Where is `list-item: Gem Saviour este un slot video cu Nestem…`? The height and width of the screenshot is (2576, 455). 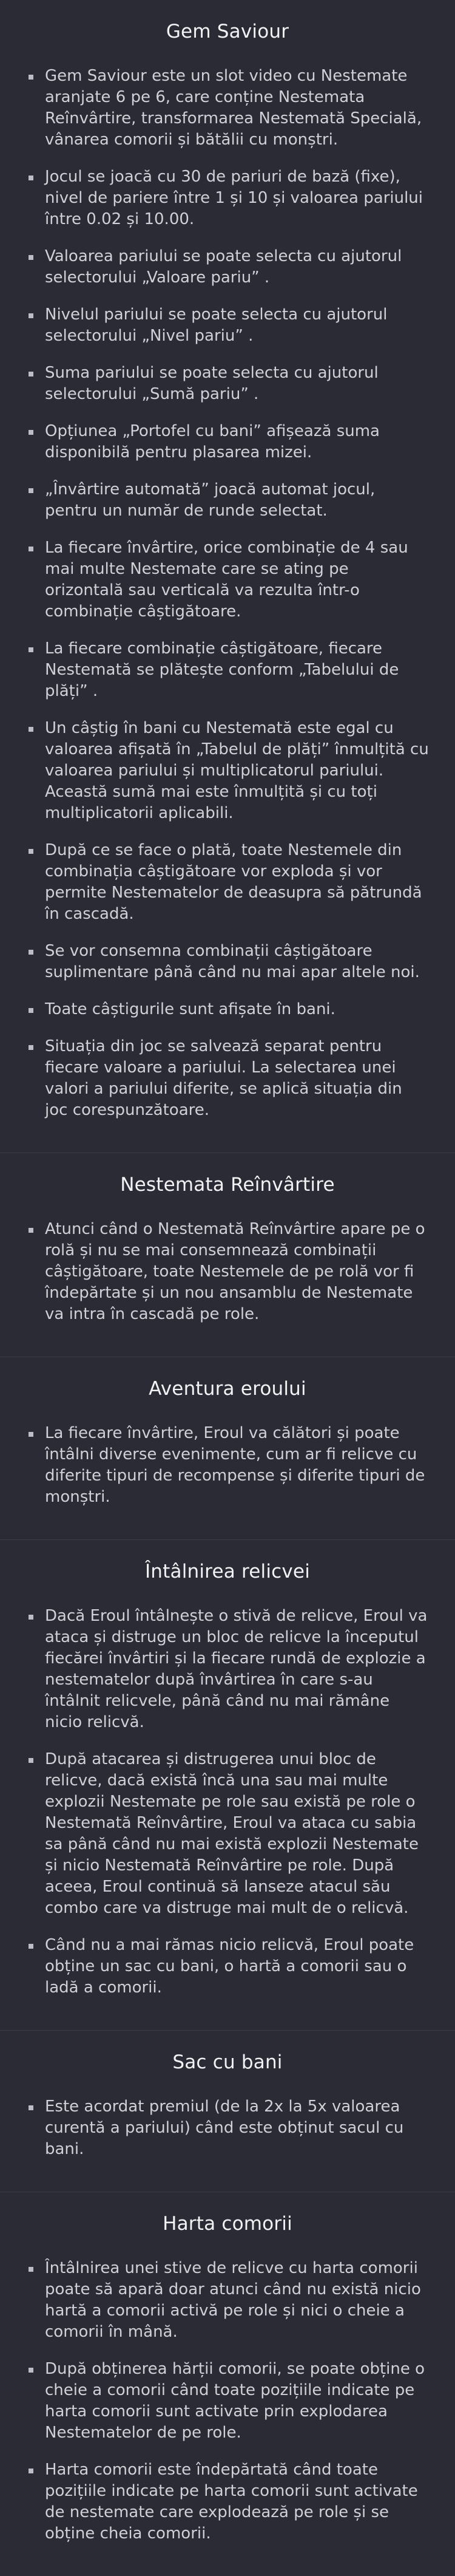 list-item: Gem Saviour este un slot video cu Nestem… is located at coordinates (227, 109).